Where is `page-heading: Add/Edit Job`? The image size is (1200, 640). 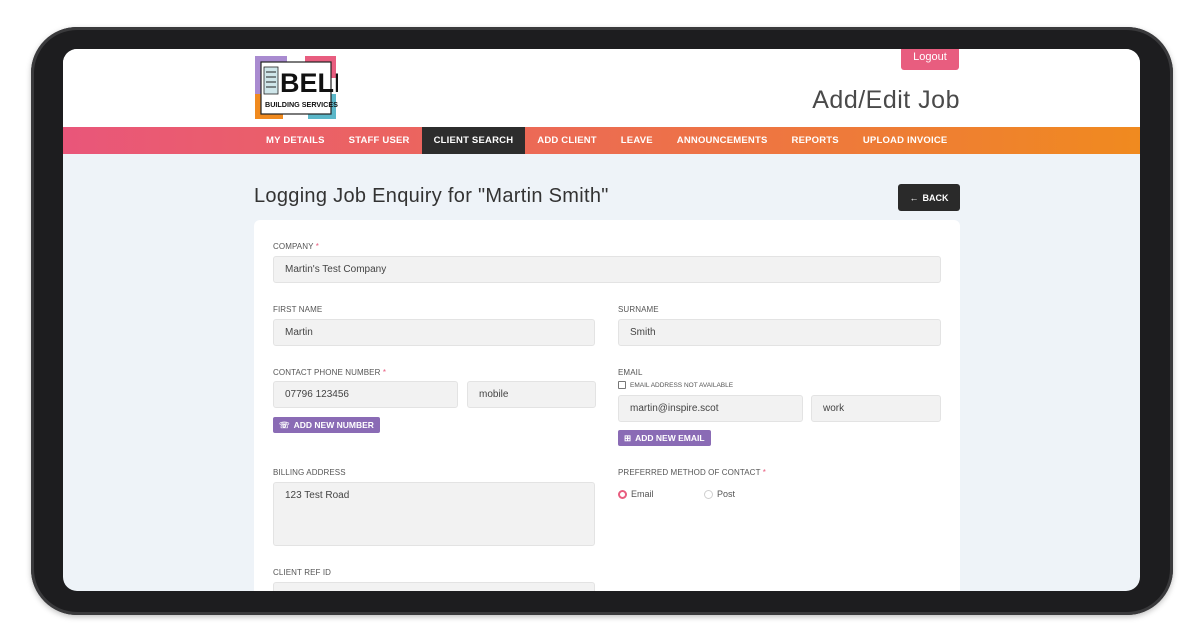 page-heading: Add/Edit Job is located at coordinates (886, 100).